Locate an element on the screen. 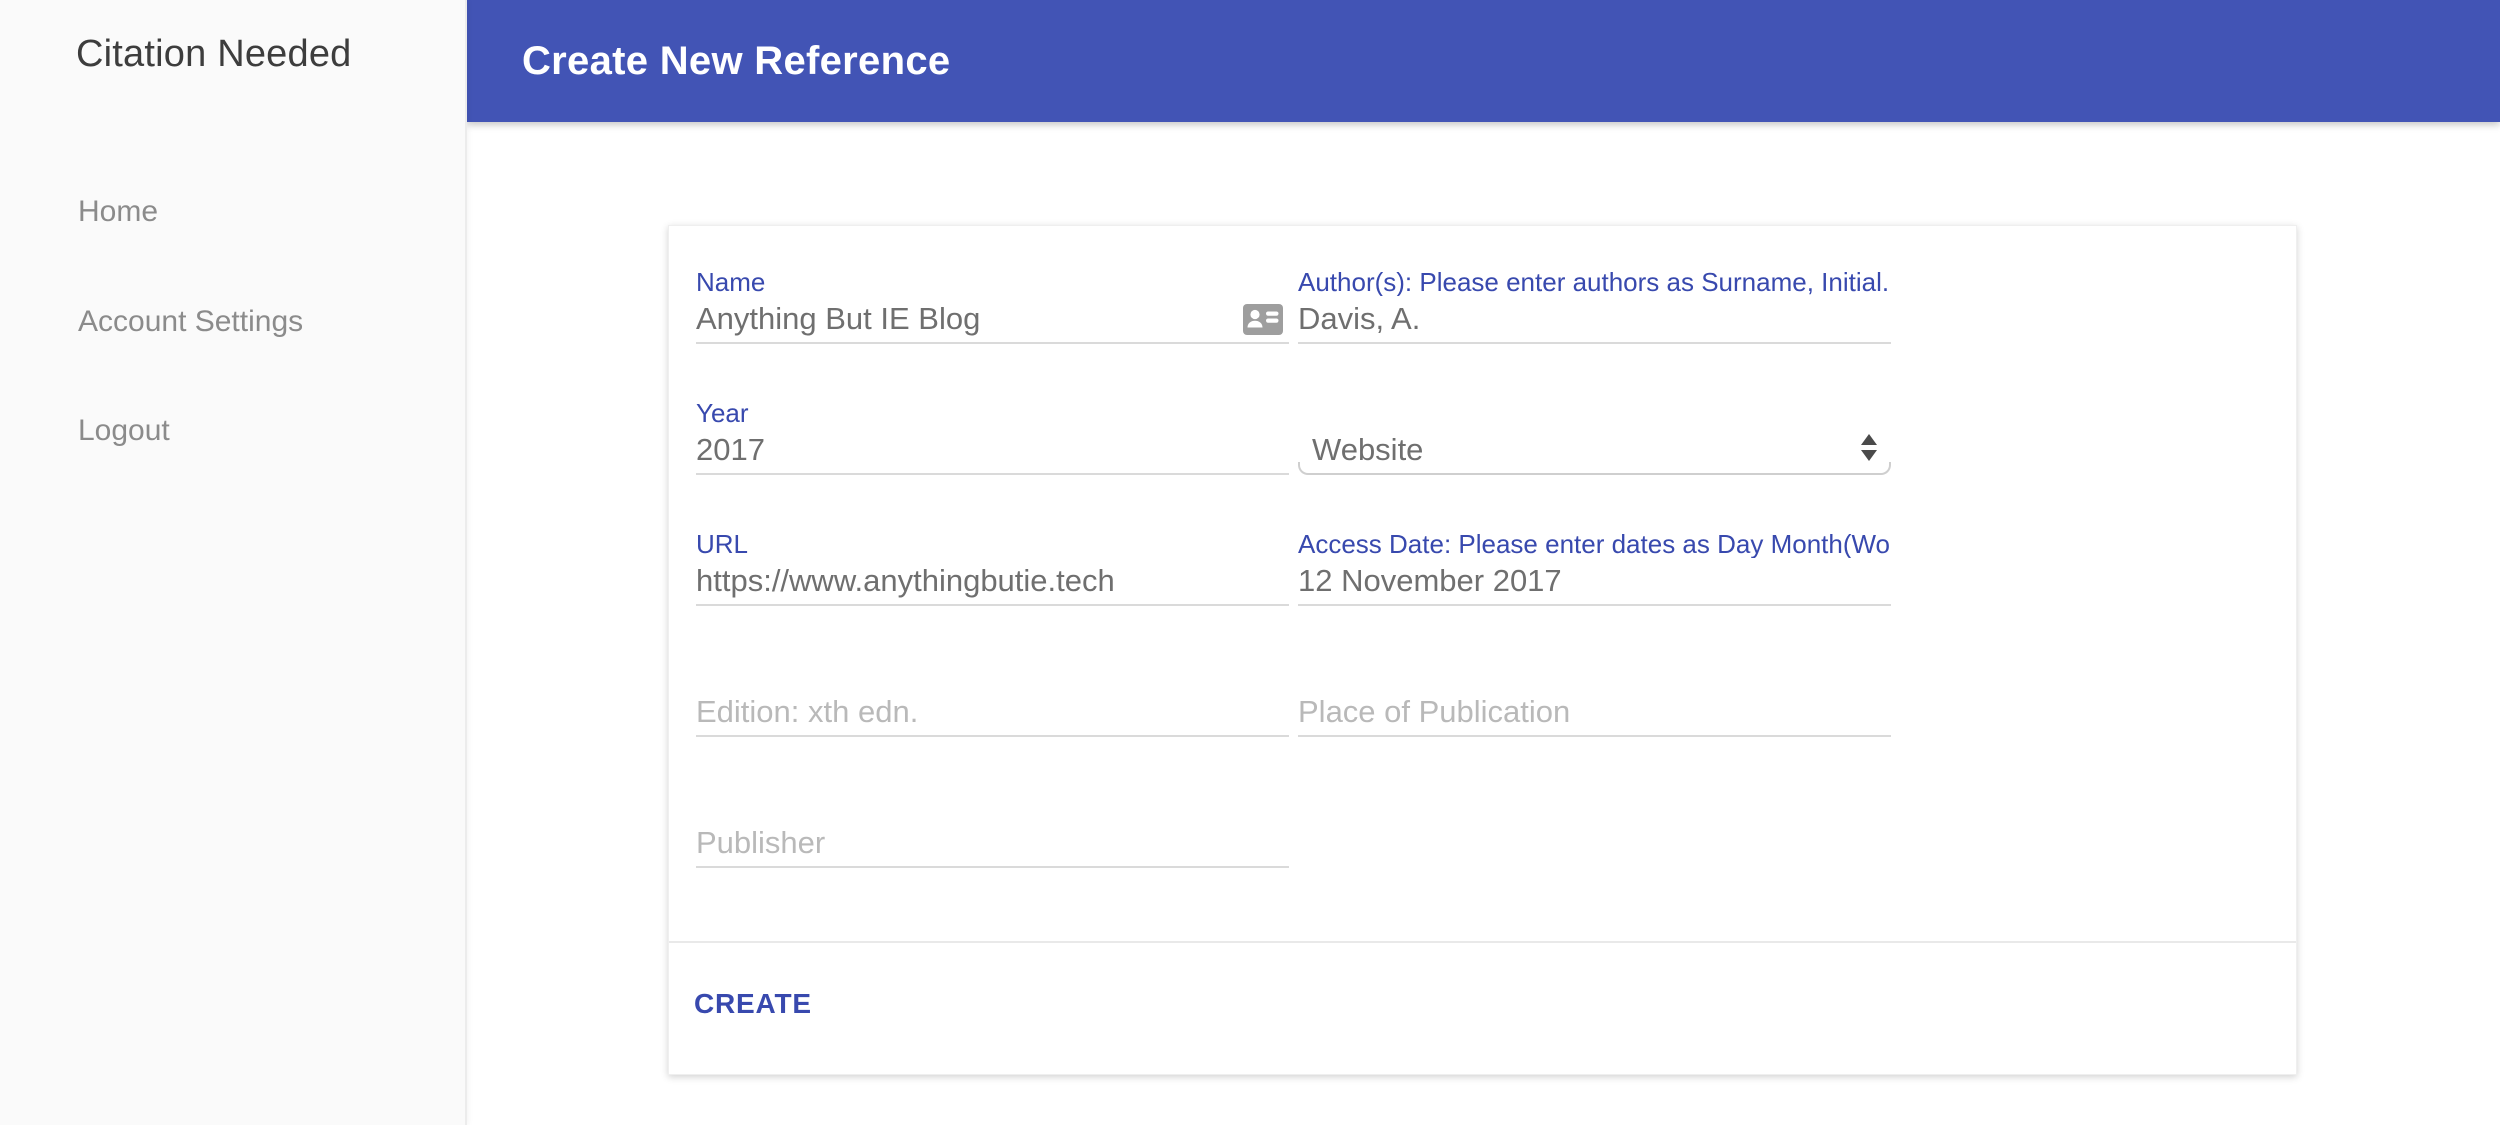  reference-type-select: Website is located at coordinates (1594, 451).